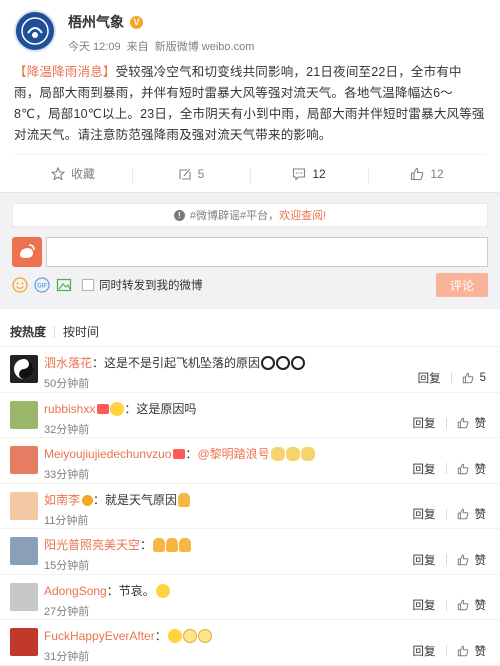 Image resolution: width=500 pixels, height=666 pixels. I want to click on hamster-emoji-icon, so click(189, 636).